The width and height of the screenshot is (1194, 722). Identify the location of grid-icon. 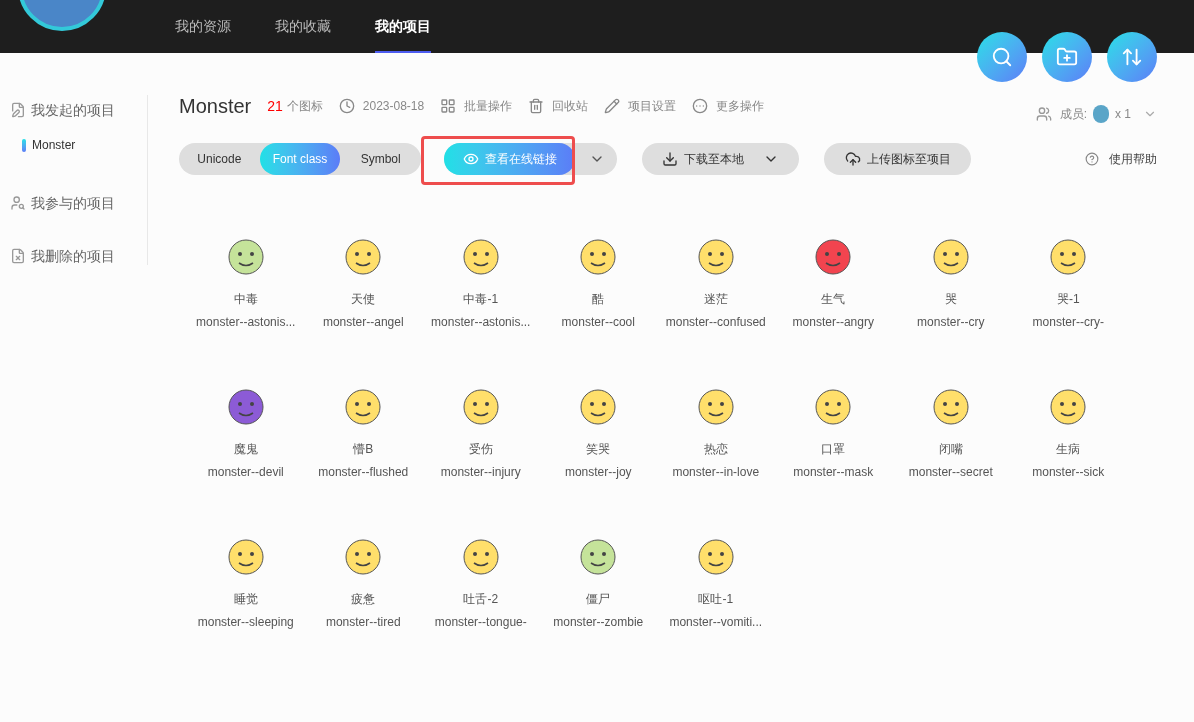
(448, 106).